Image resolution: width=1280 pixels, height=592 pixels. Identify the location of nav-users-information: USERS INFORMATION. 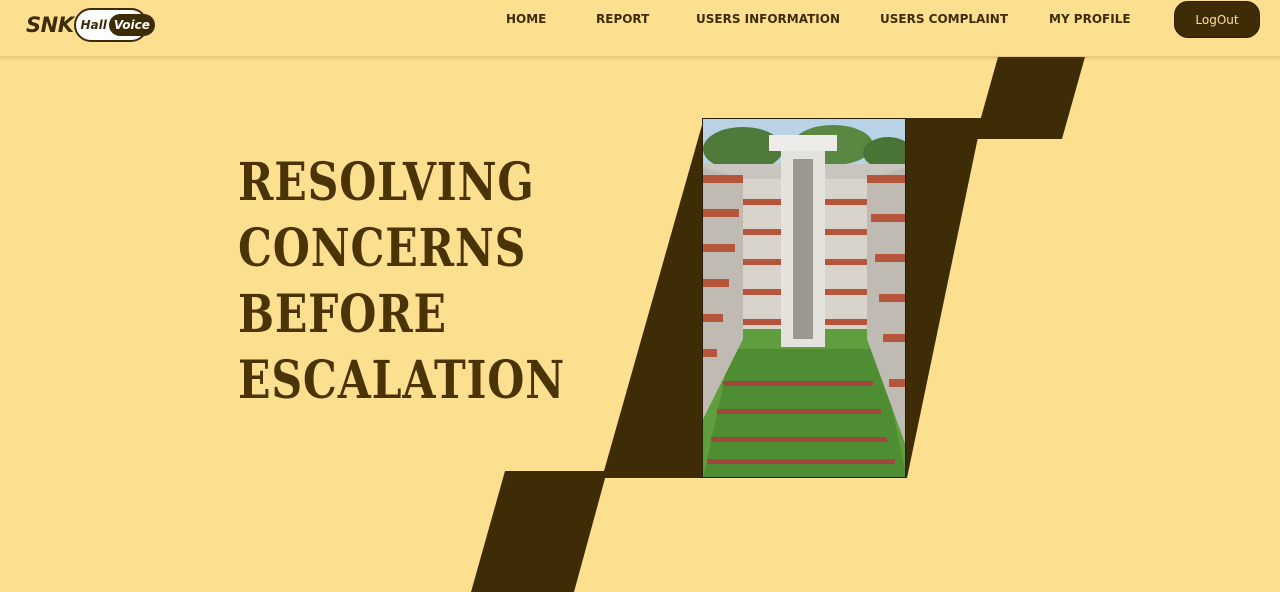
(768, 19).